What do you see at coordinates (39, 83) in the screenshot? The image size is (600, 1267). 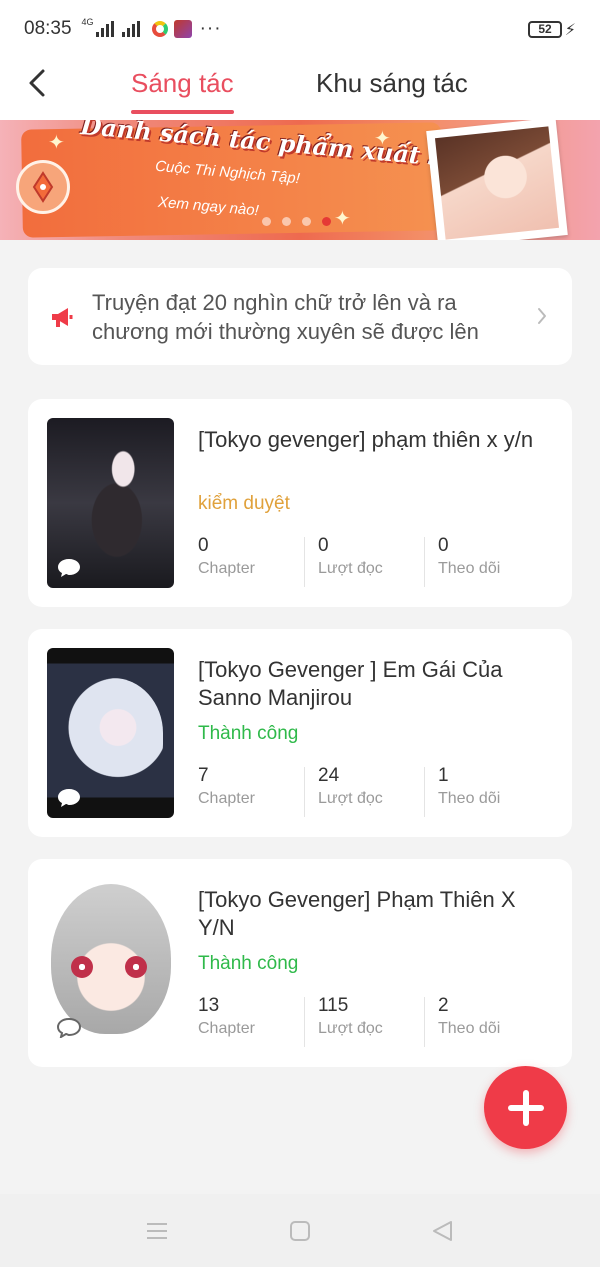 I see `chevron-left-icon` at bounding box center [39, 83].